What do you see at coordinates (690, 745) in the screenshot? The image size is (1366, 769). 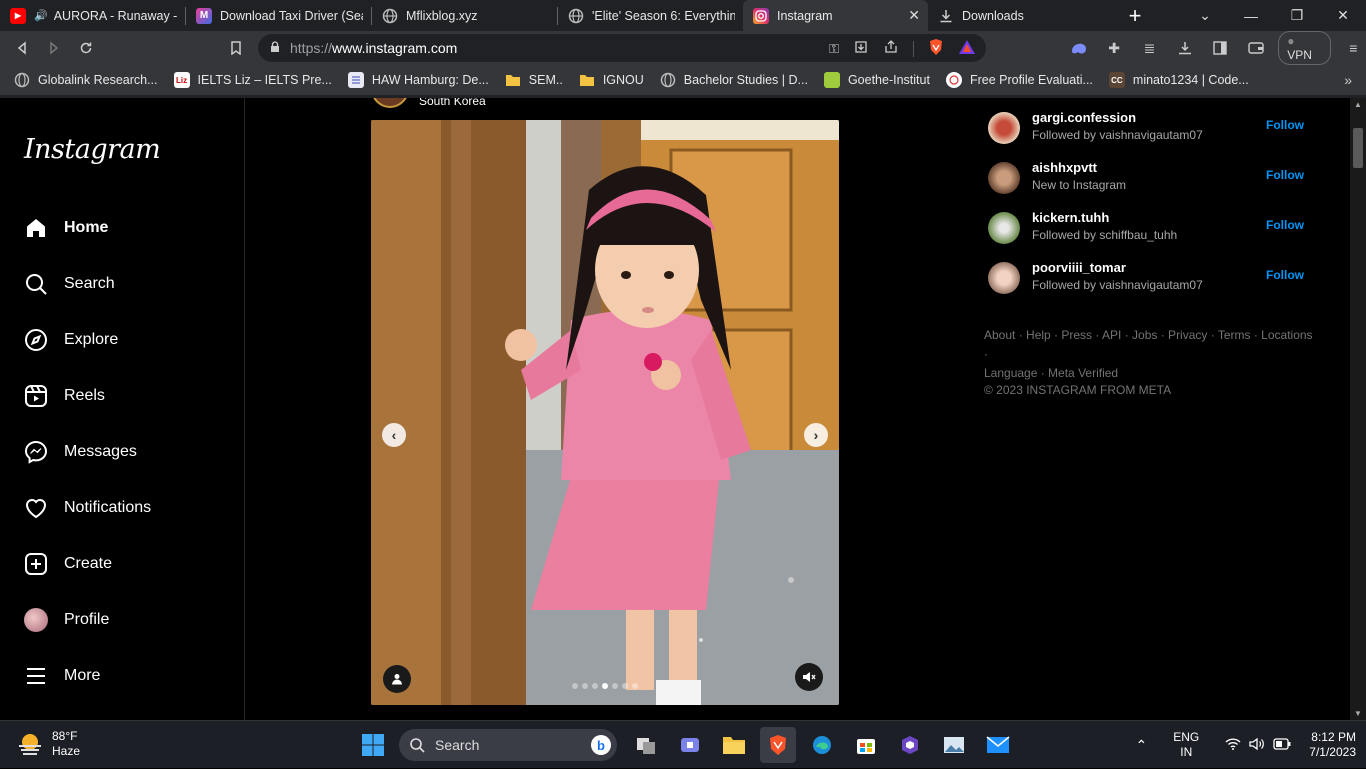 I see `teams-chat-icon` at bounding box center [690, 745].